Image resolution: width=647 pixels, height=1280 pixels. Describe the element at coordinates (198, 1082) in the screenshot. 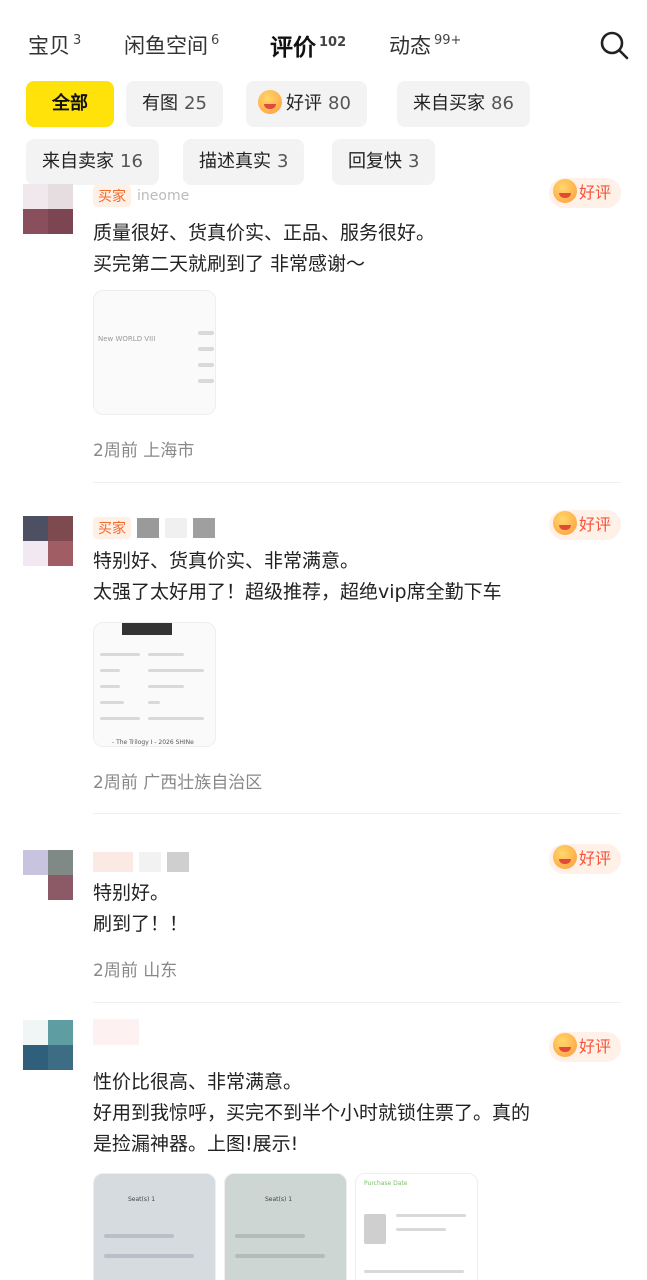

I see `review-text-line: 性价比很高、非常满意。` at that location.